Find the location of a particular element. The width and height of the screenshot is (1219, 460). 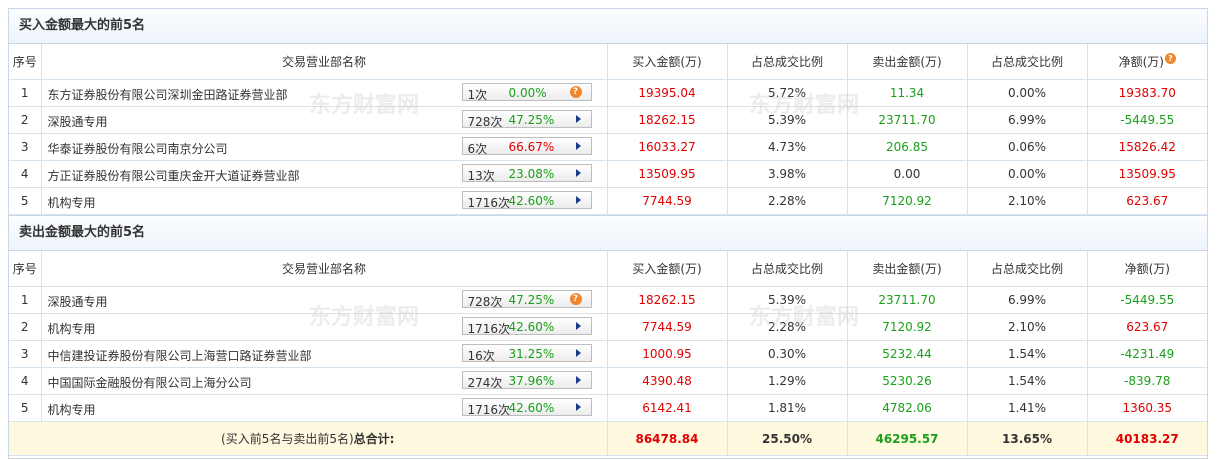

buy-ratio: 0.30% is located at coordinates (787, 354).